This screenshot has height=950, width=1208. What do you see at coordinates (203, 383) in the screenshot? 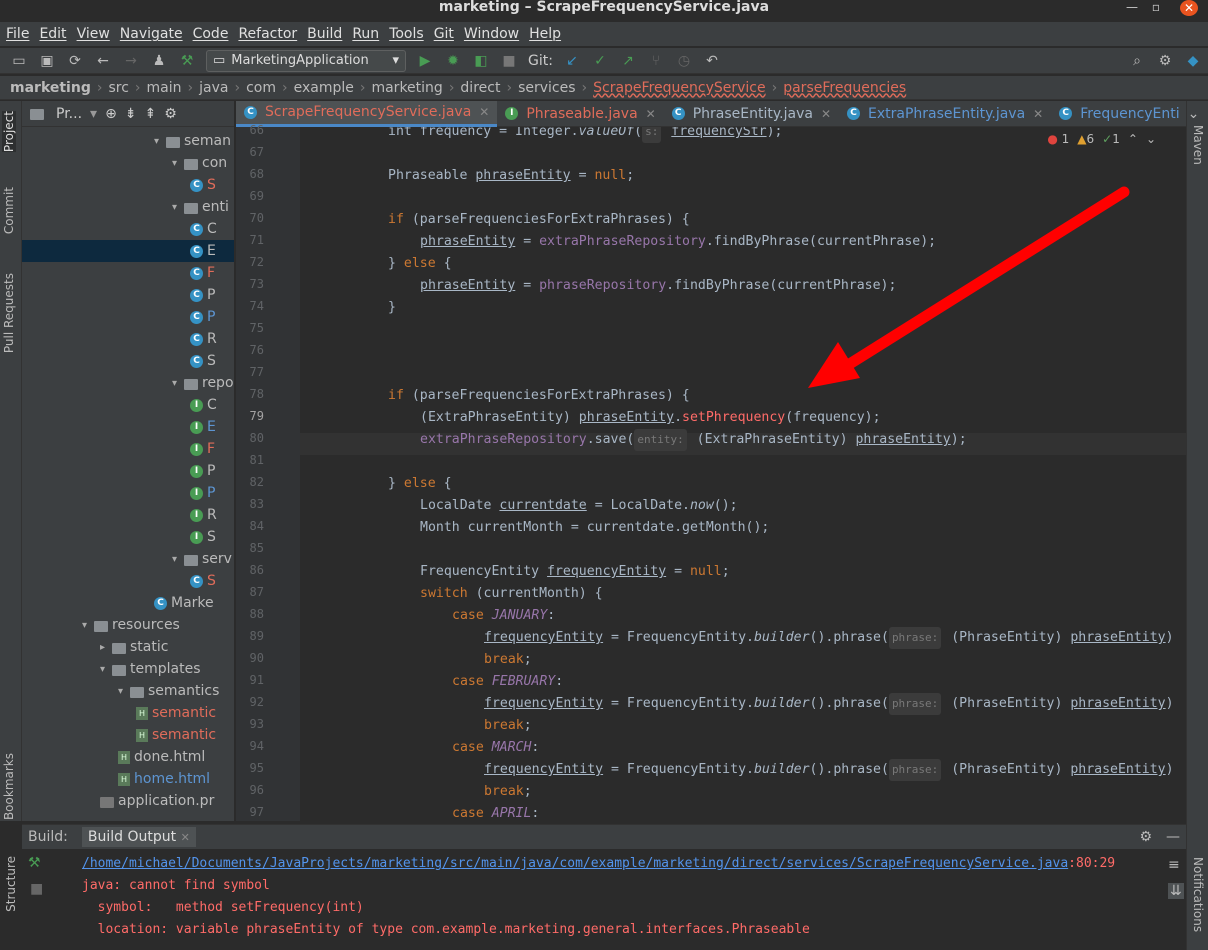
I see `tree-item: ▾ repo` at bounding box center [203, 383].